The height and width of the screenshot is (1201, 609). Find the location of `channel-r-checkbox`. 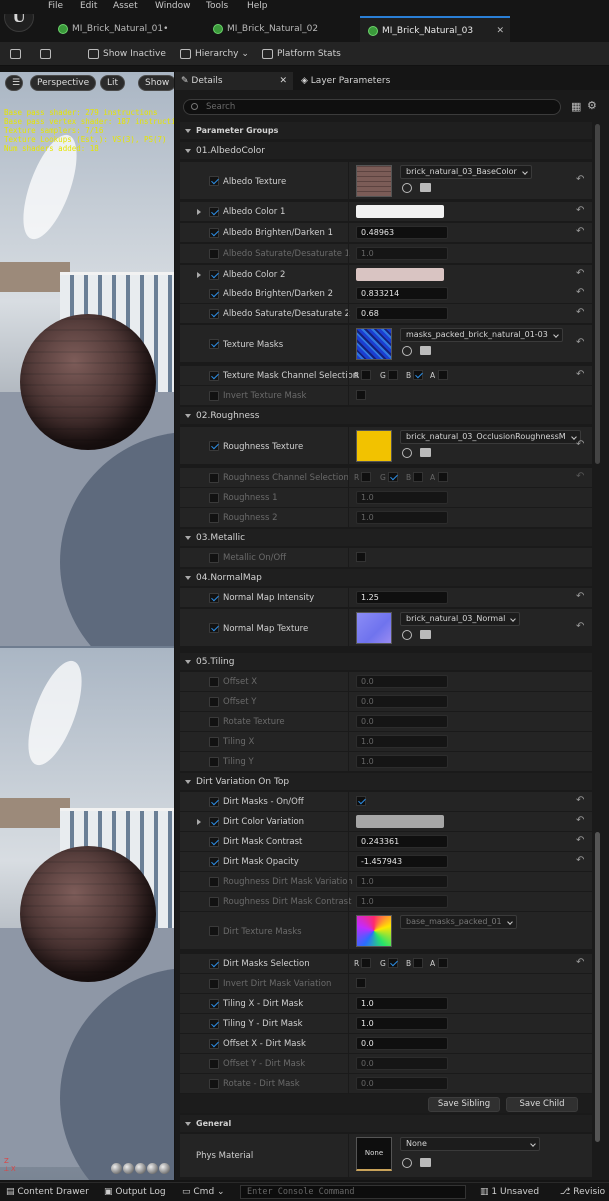

channel-r-checkbox is located at coordinates (366, 477).